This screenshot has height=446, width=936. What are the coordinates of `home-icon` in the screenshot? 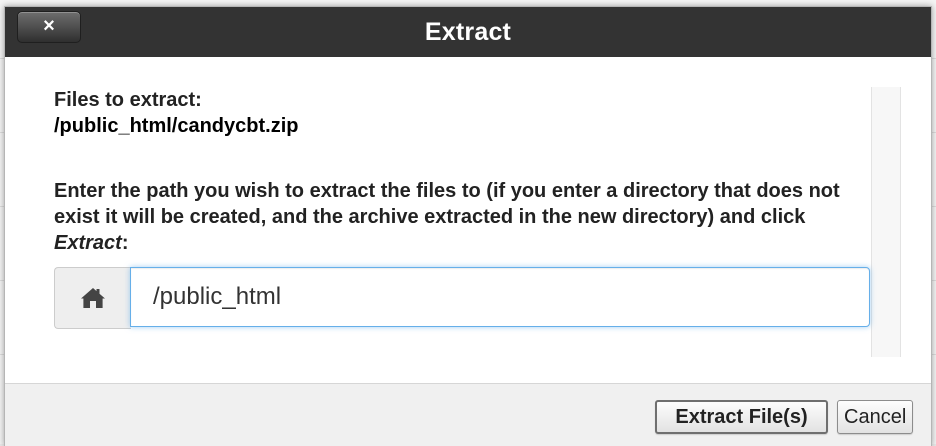 It's located at (93, 298).